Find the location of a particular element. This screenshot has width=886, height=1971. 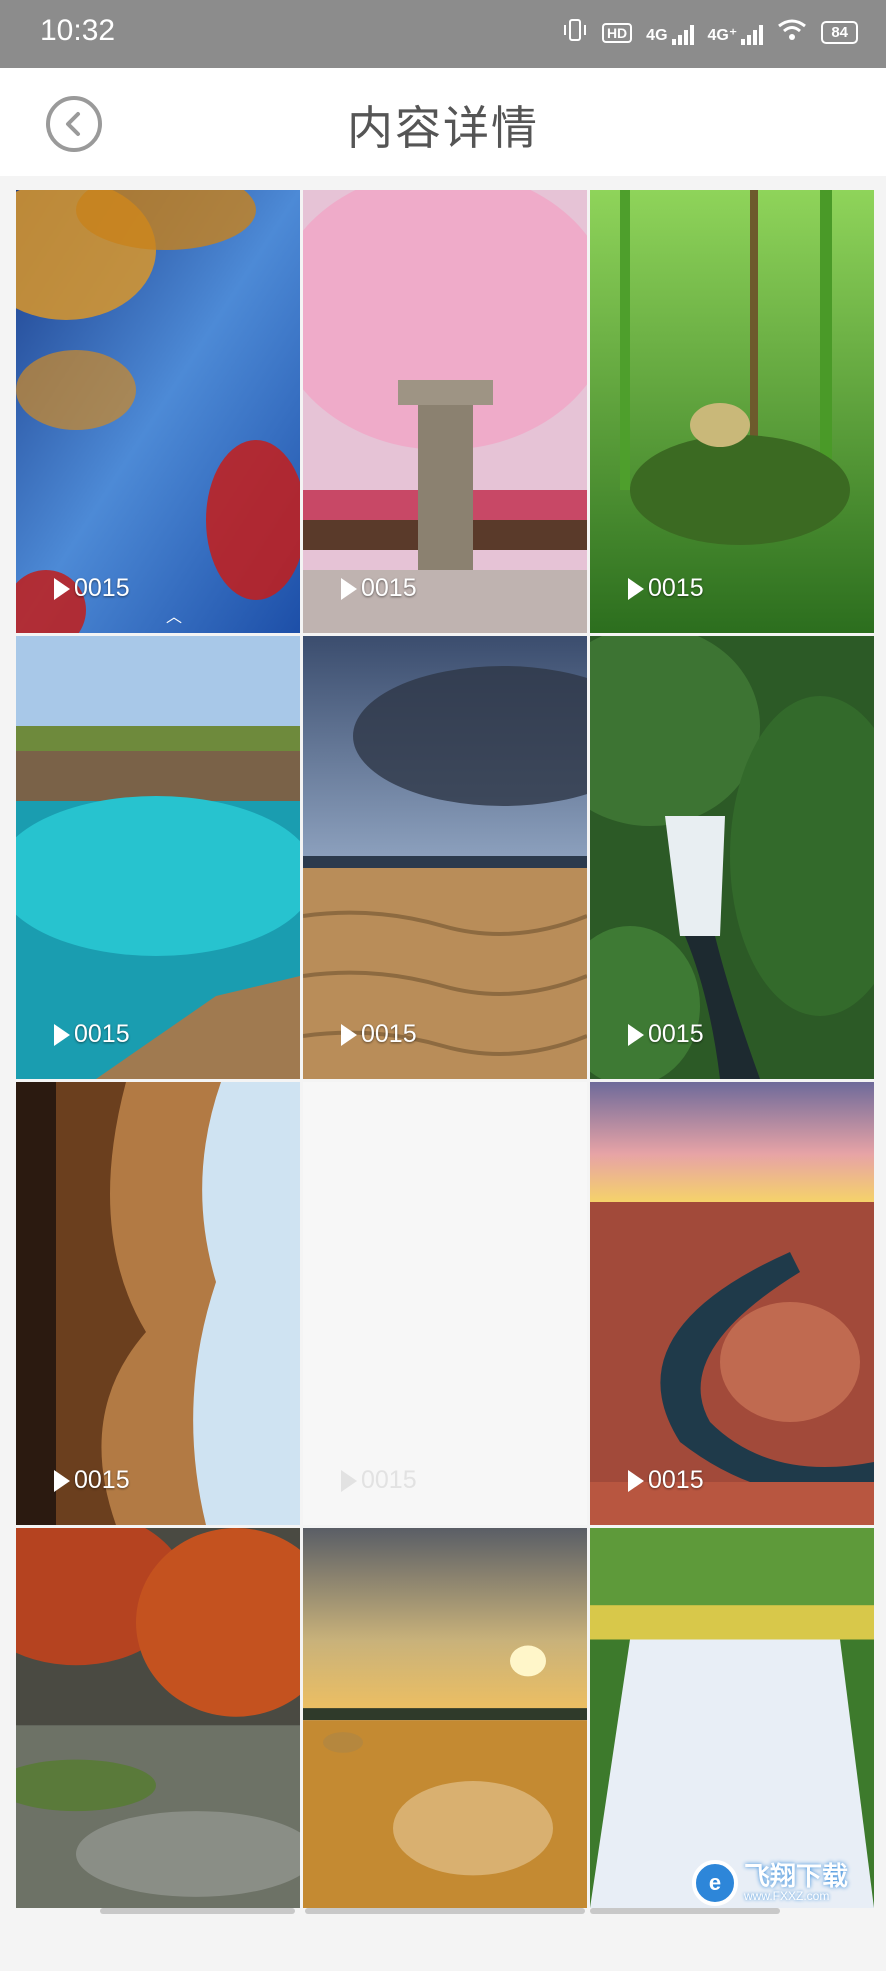

page-title: 内容详情 is located at coordinates (443, 128).